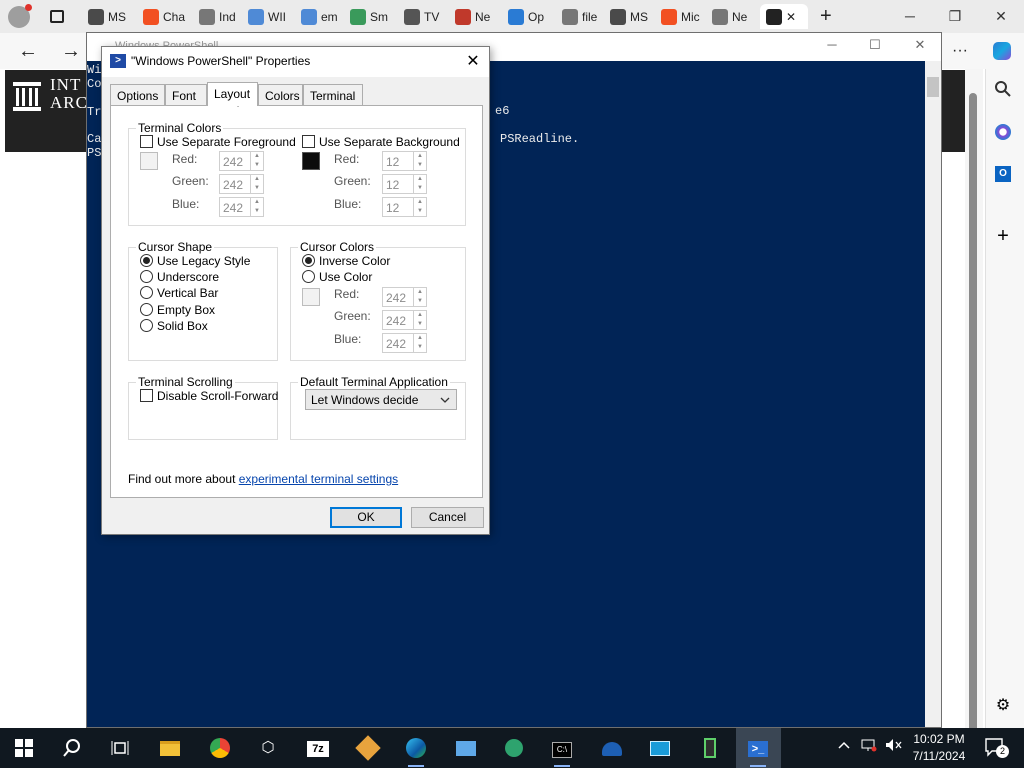  I want to click on copilot-sidebar-icon, so click(1003, 132).